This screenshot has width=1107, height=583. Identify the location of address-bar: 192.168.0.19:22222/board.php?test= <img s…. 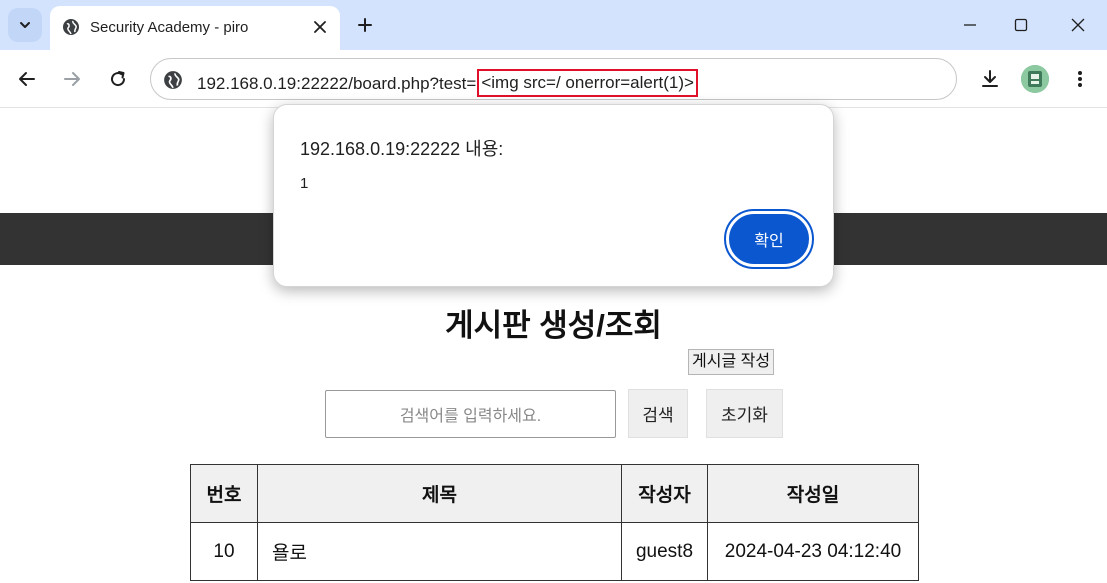
(553, 79).